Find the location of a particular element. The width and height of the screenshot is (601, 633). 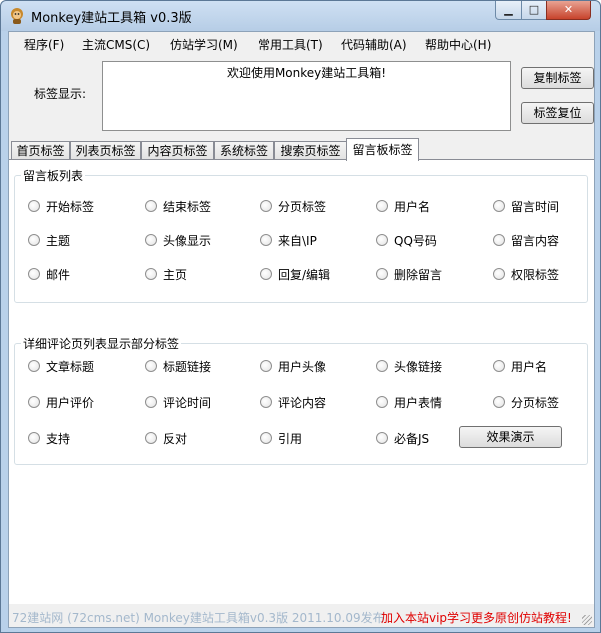

comments-radio: 用户头像 is located at coordinates (293, 366).